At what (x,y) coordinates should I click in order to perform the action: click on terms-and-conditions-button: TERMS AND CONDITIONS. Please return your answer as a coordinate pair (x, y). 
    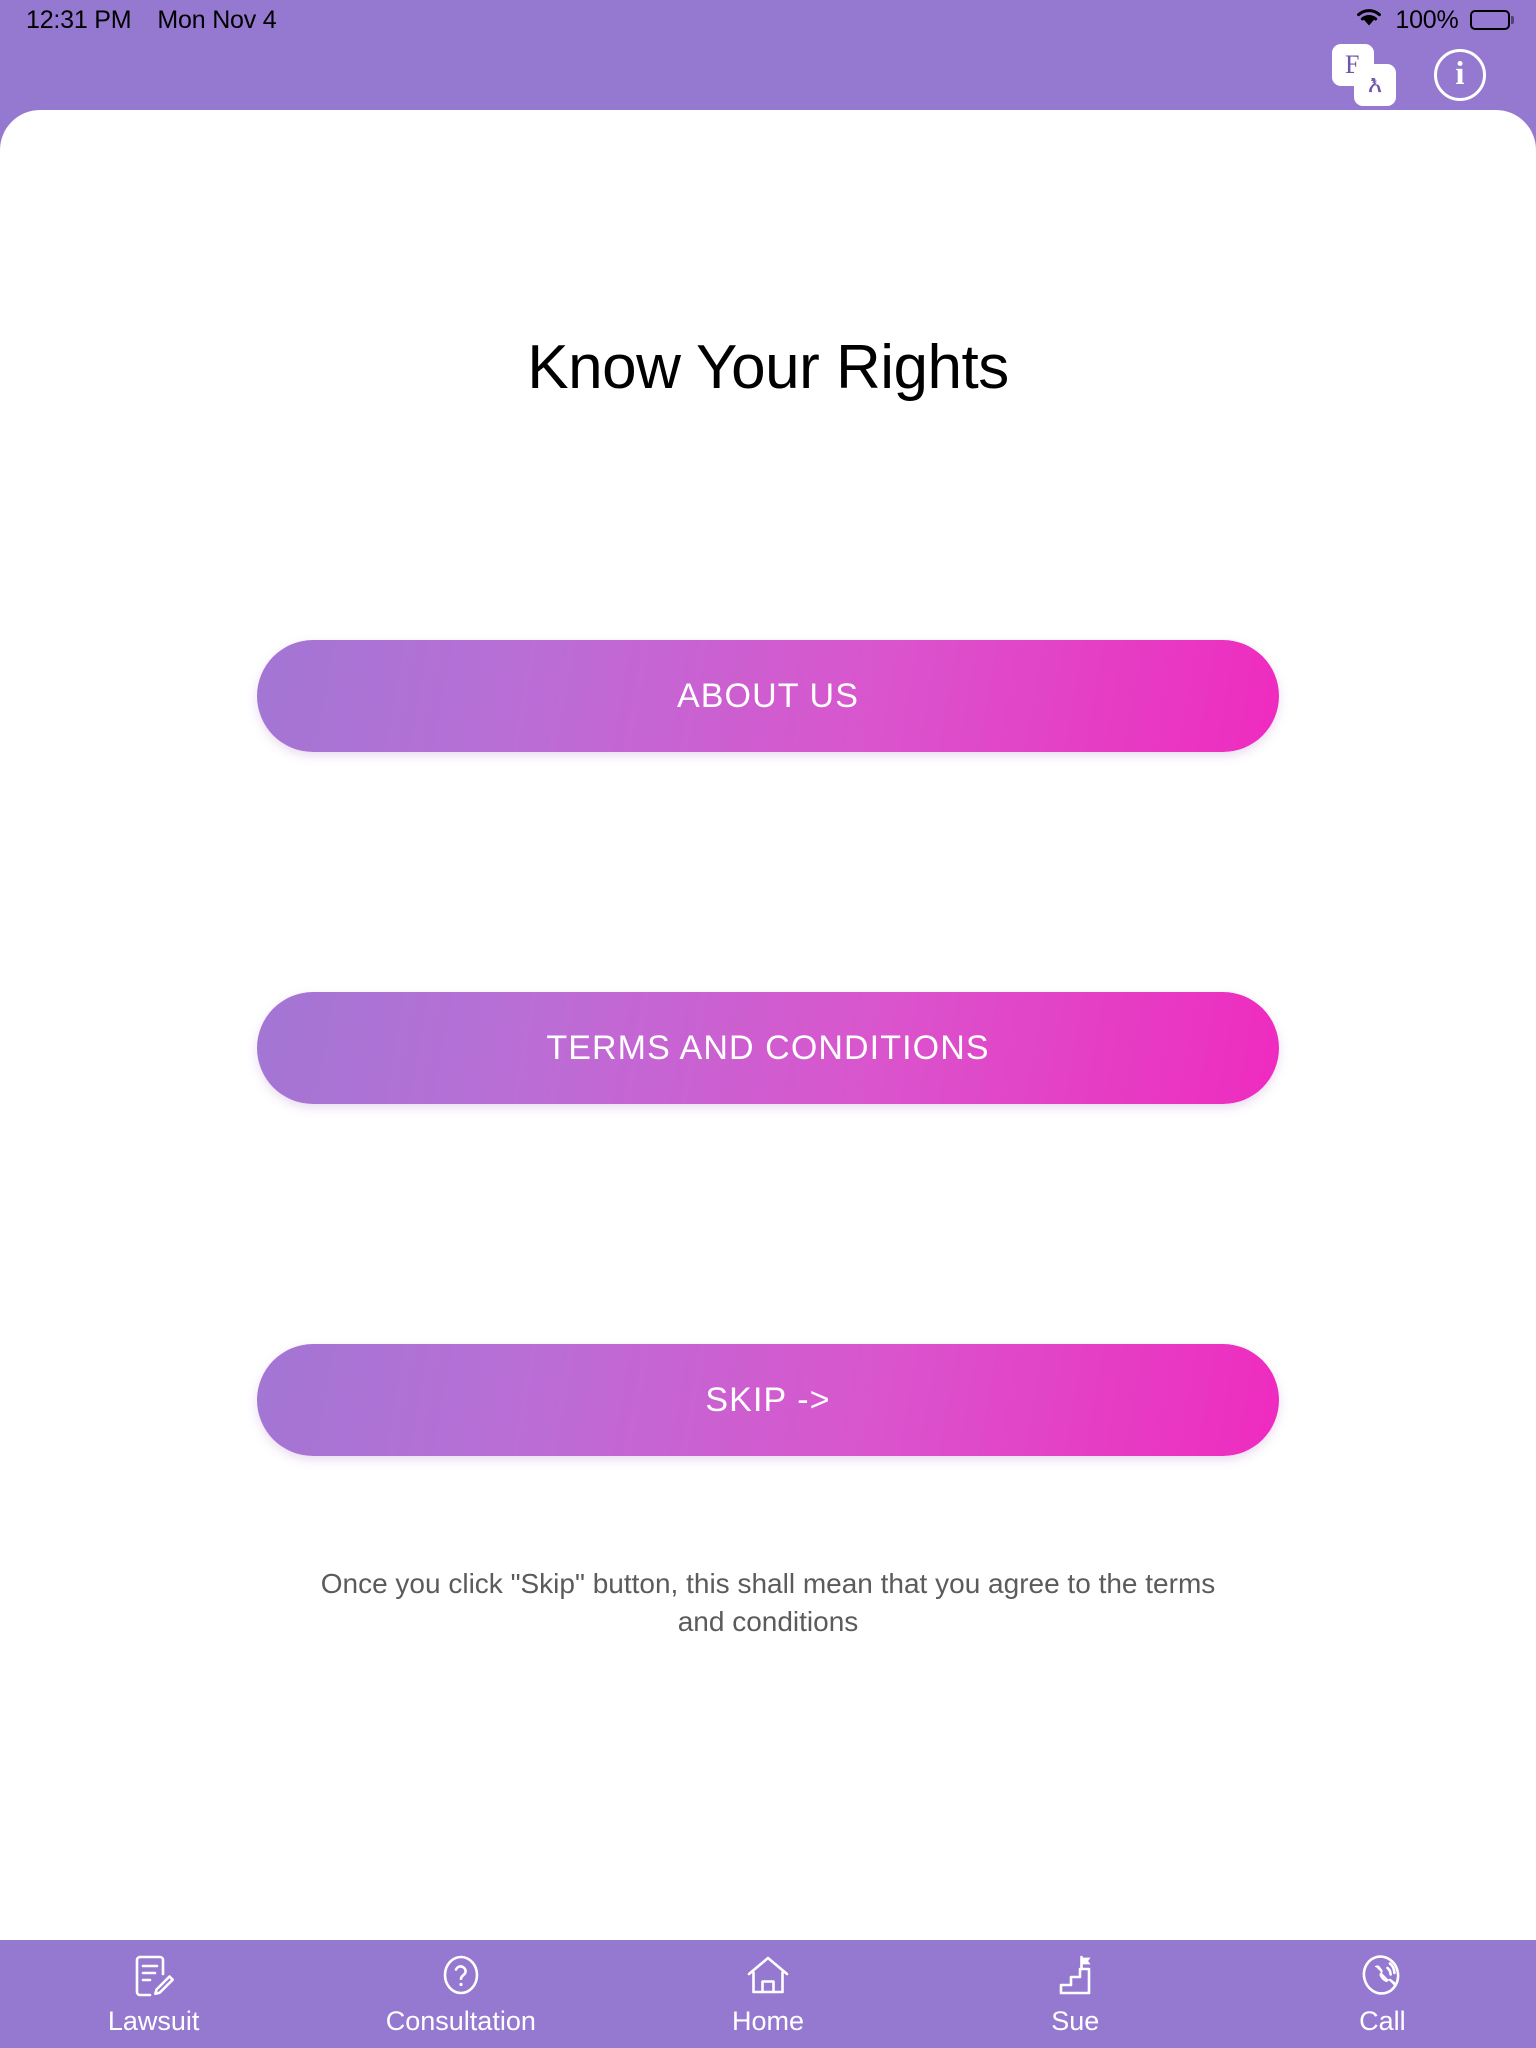
    Looking at the image, I should click on (768, 1048).